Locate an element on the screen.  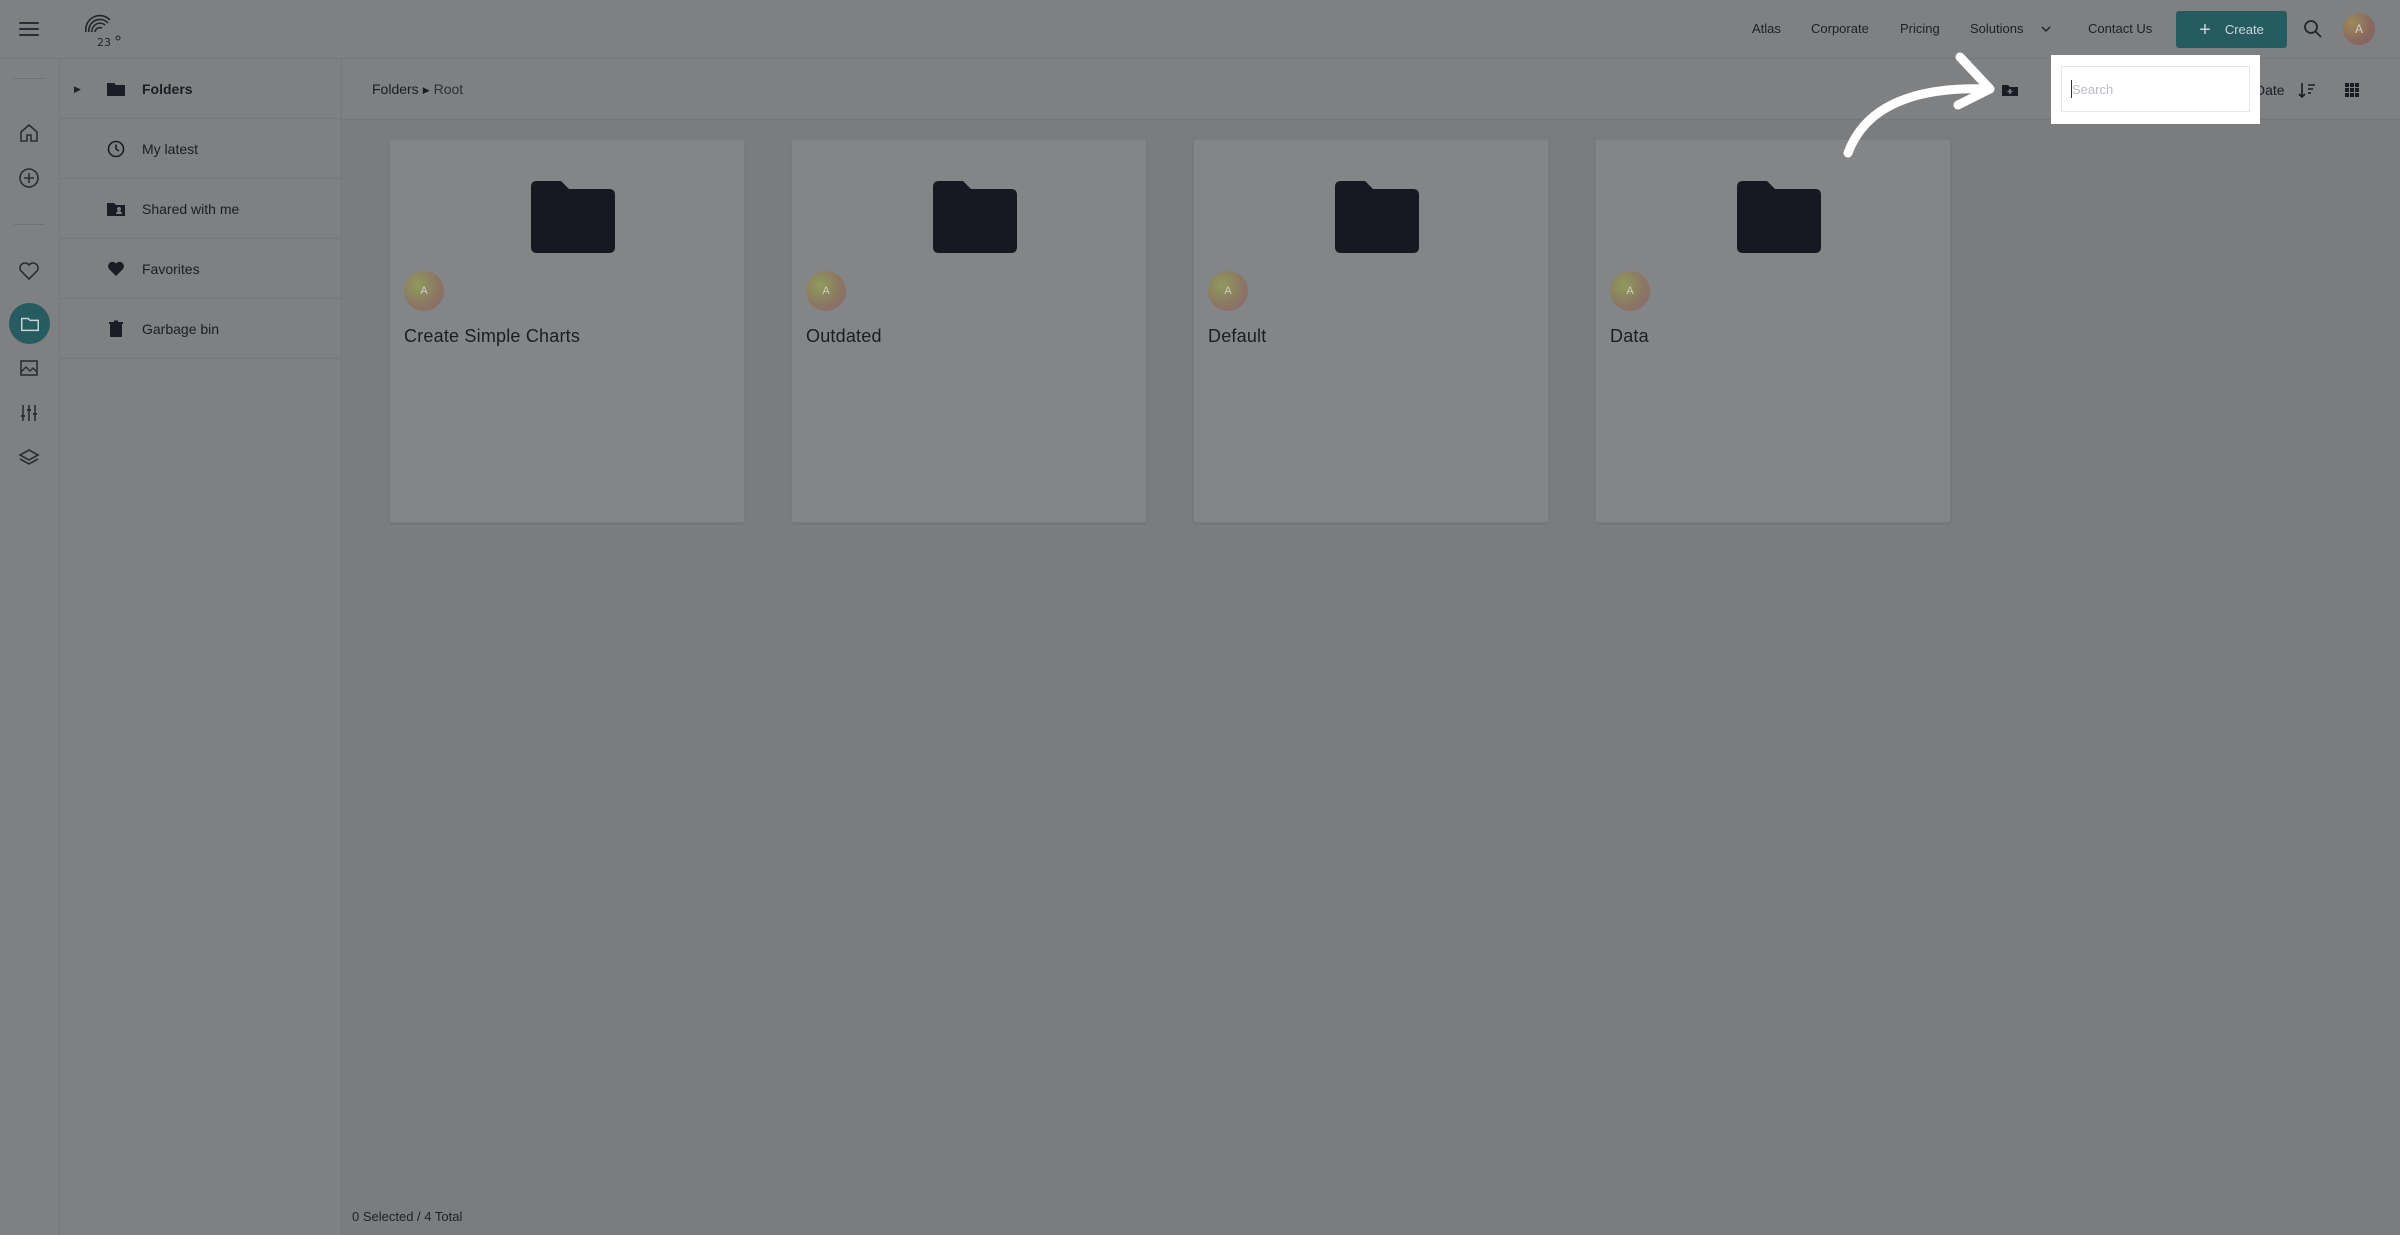
sidebar-item-favorites: Favorites is located at coordinates (201, 269).